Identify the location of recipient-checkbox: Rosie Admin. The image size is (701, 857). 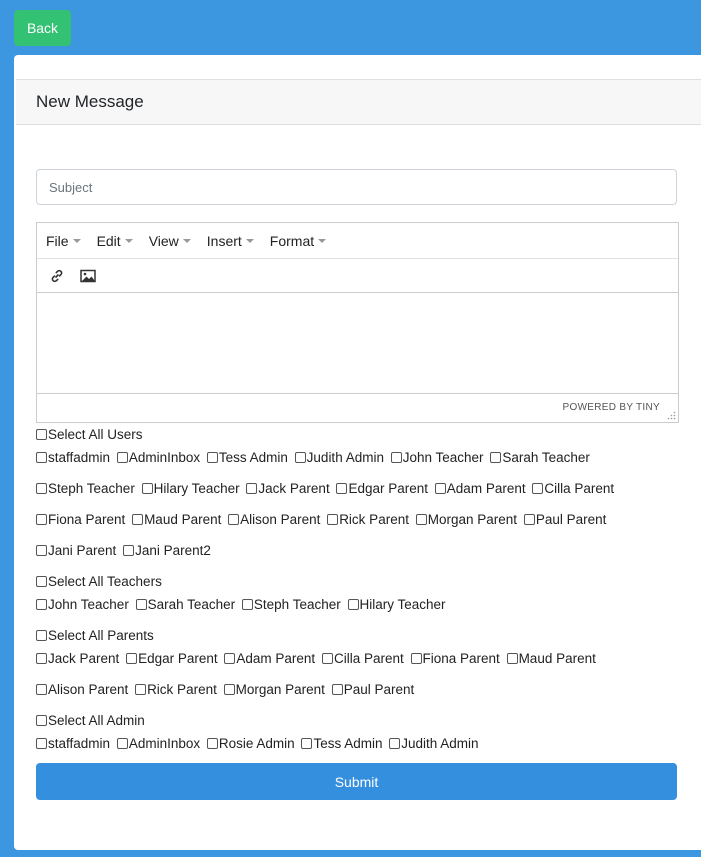
(250, 743).